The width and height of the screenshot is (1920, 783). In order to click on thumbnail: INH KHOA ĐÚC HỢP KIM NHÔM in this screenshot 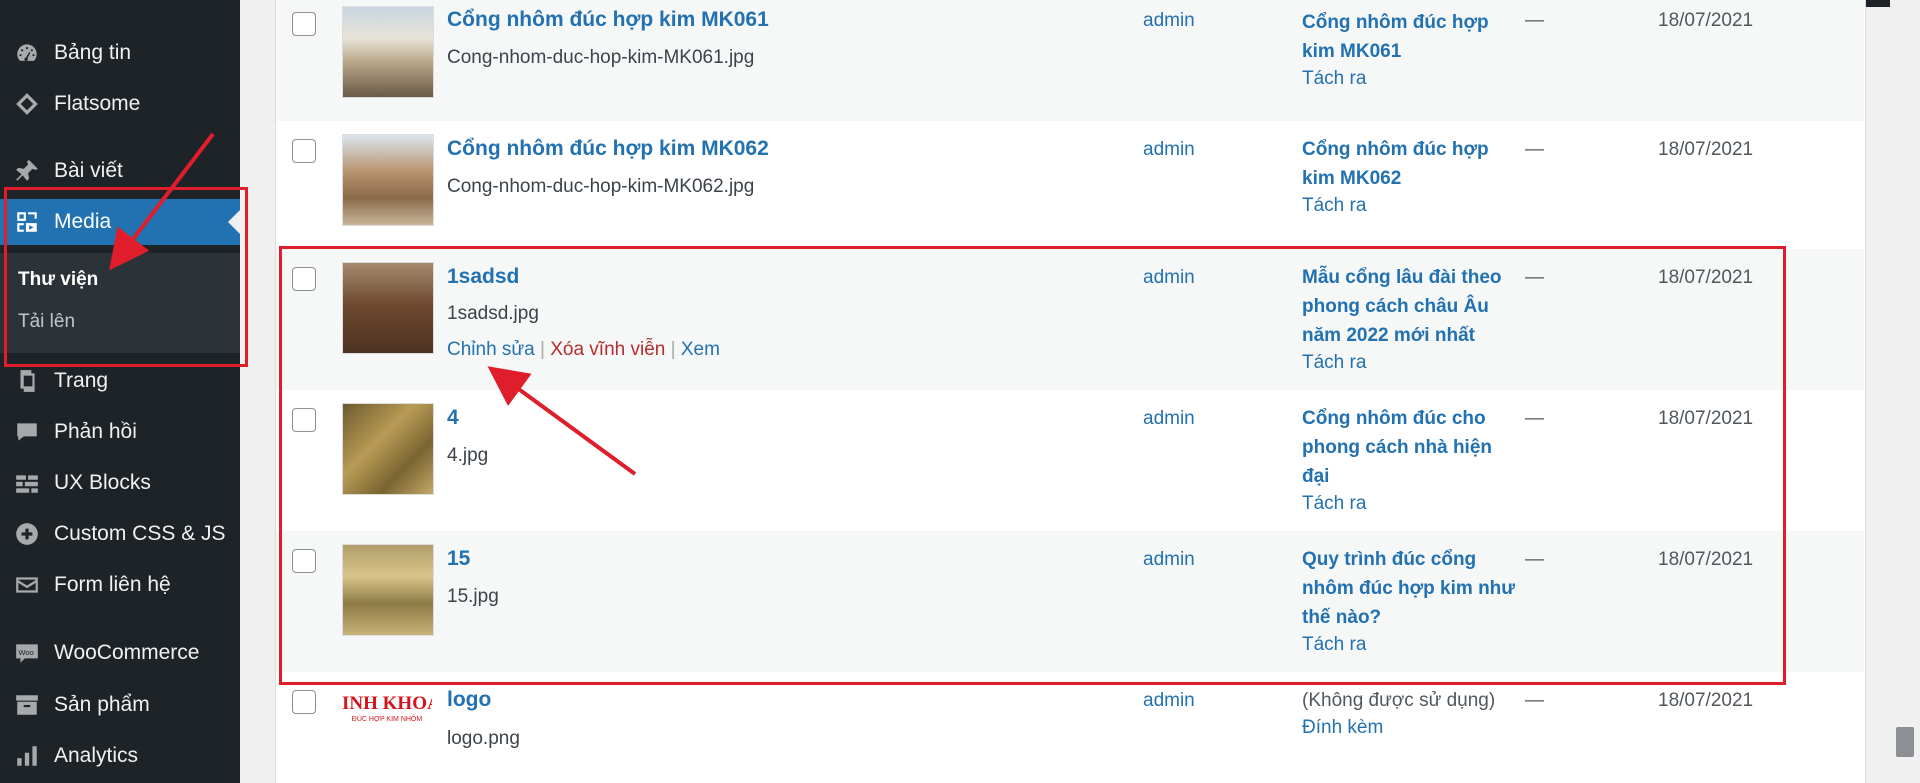, I will do `click(387, 730)`.